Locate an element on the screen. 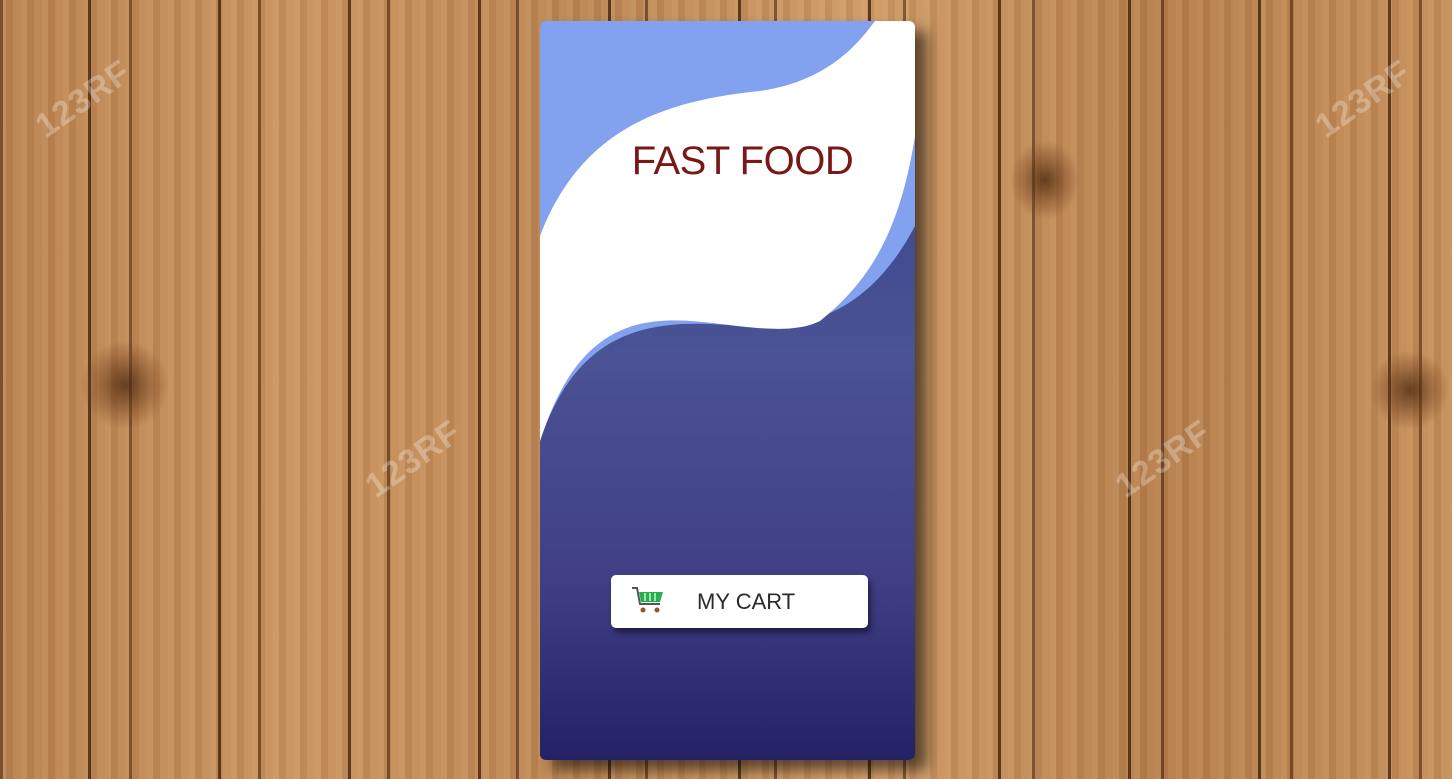 Image resolution: width=1452 pixels, height=779 pixels. my-cart-button: MY CART is located at coordinates (739, 601).